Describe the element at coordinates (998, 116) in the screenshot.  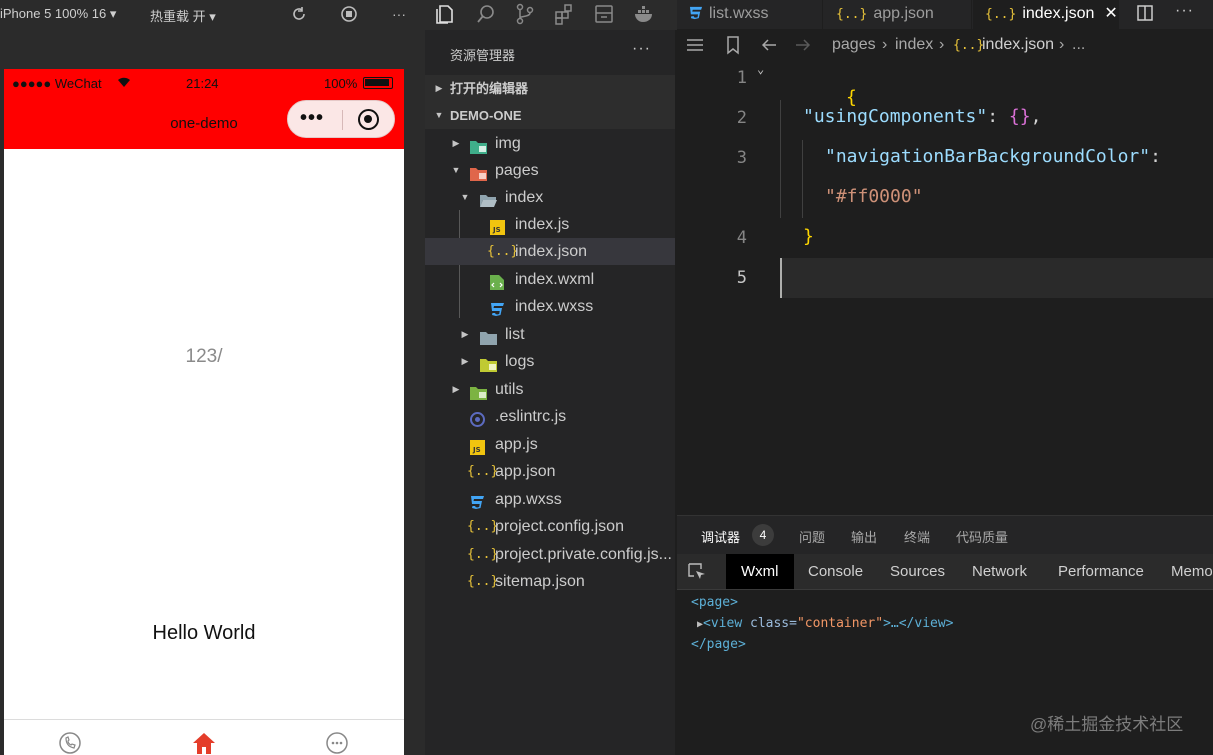
I see `json-colon: :` at that location.